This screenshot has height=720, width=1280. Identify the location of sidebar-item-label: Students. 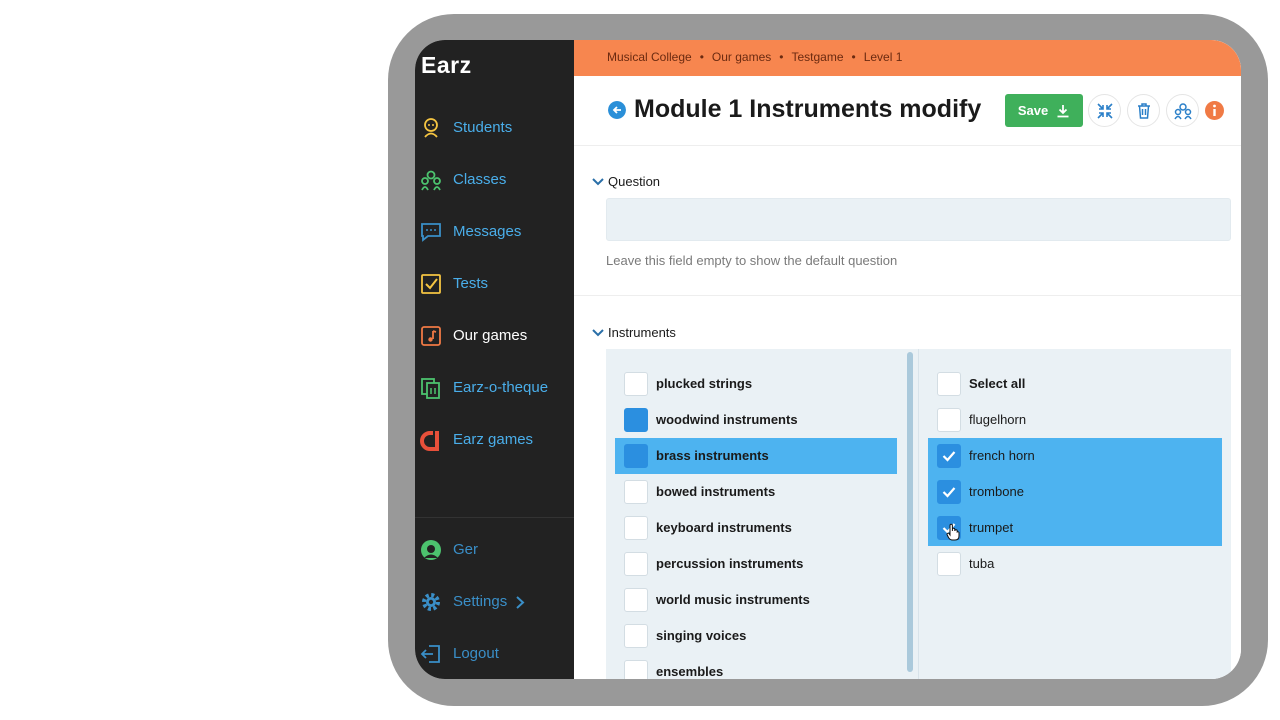
(483, 127).